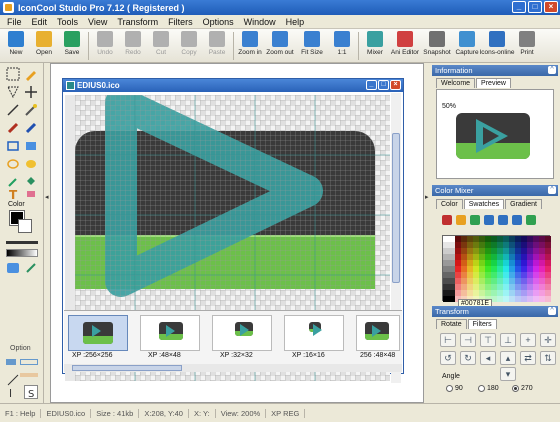 This screenshot has height=422, width=560. I want to click on flip-vertical-icon: ⇅, so click(548, 358).